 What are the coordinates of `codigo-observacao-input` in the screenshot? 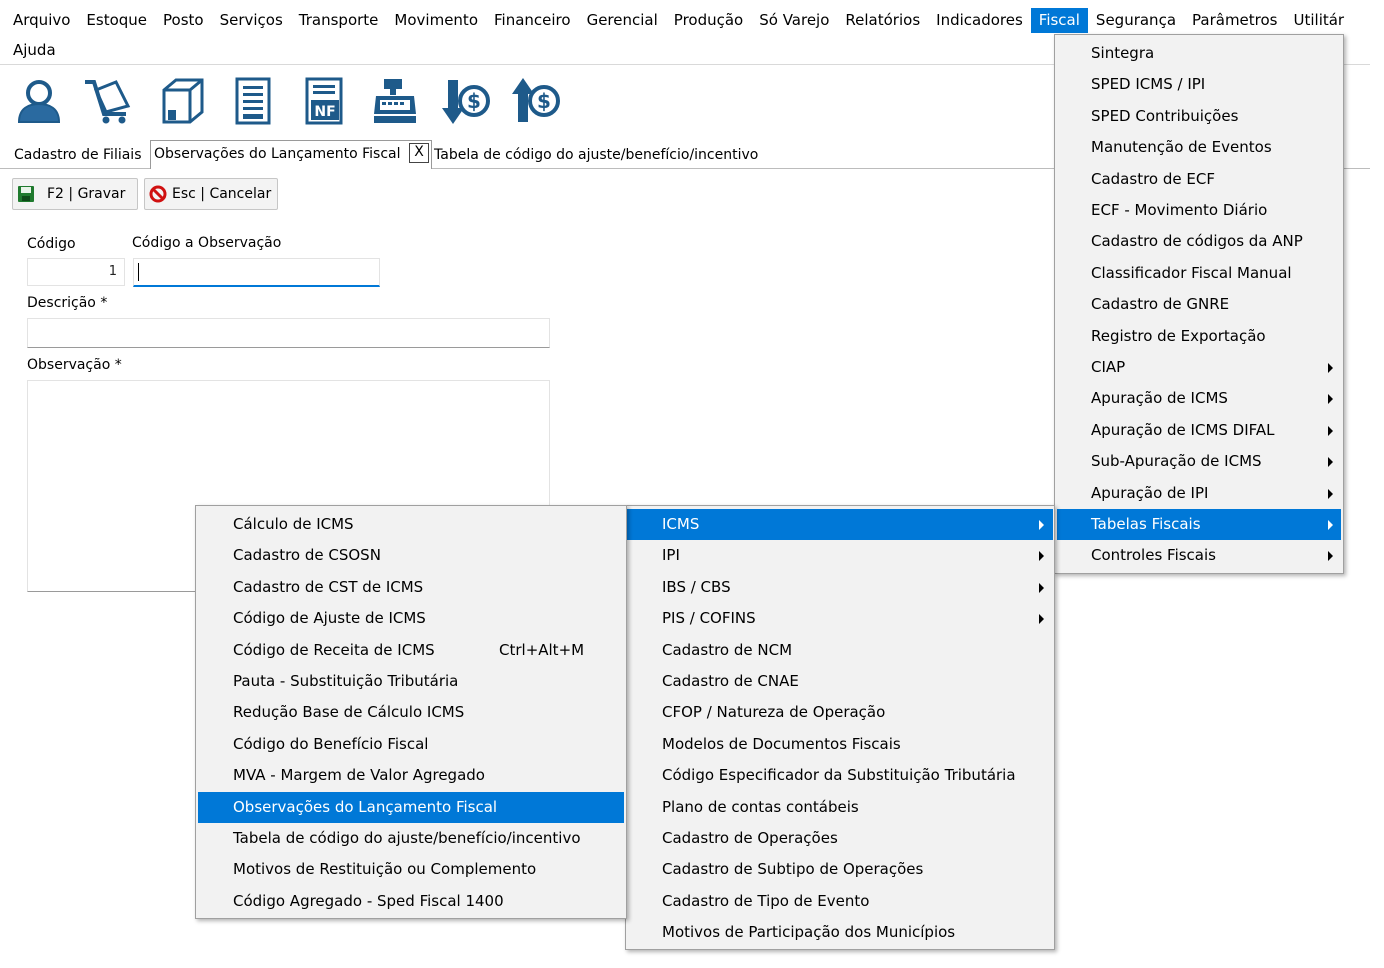 It's located at (256, 272).